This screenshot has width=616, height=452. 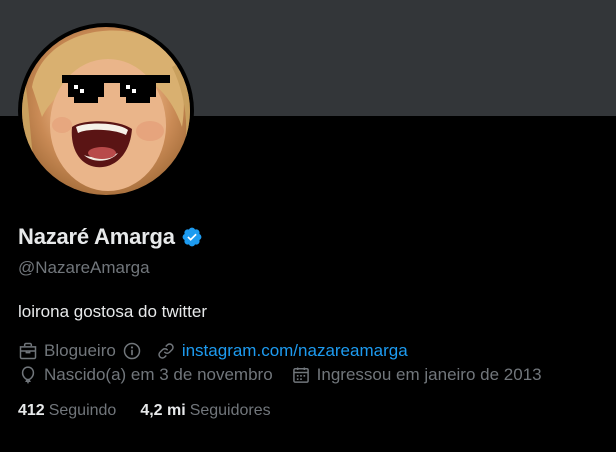 What do you see at coordinates (84, 267) in the screenshot?
I see `user-handle: @NazareAmarga` at bounding box center [84, 267].